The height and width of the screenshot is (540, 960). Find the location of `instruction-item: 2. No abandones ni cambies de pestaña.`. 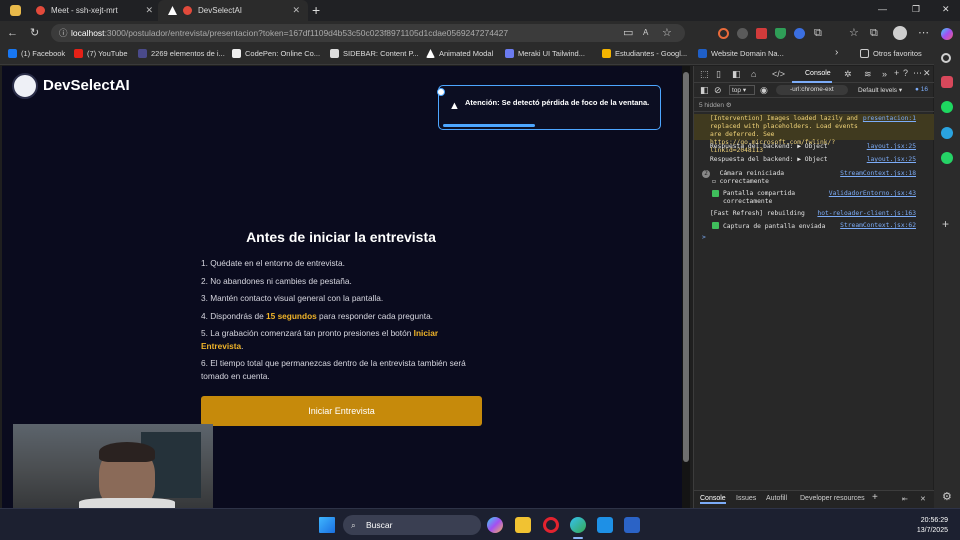

instruction-item: 2. No abandones ni cambies de pestaña. is located at coordinates (276, 281).